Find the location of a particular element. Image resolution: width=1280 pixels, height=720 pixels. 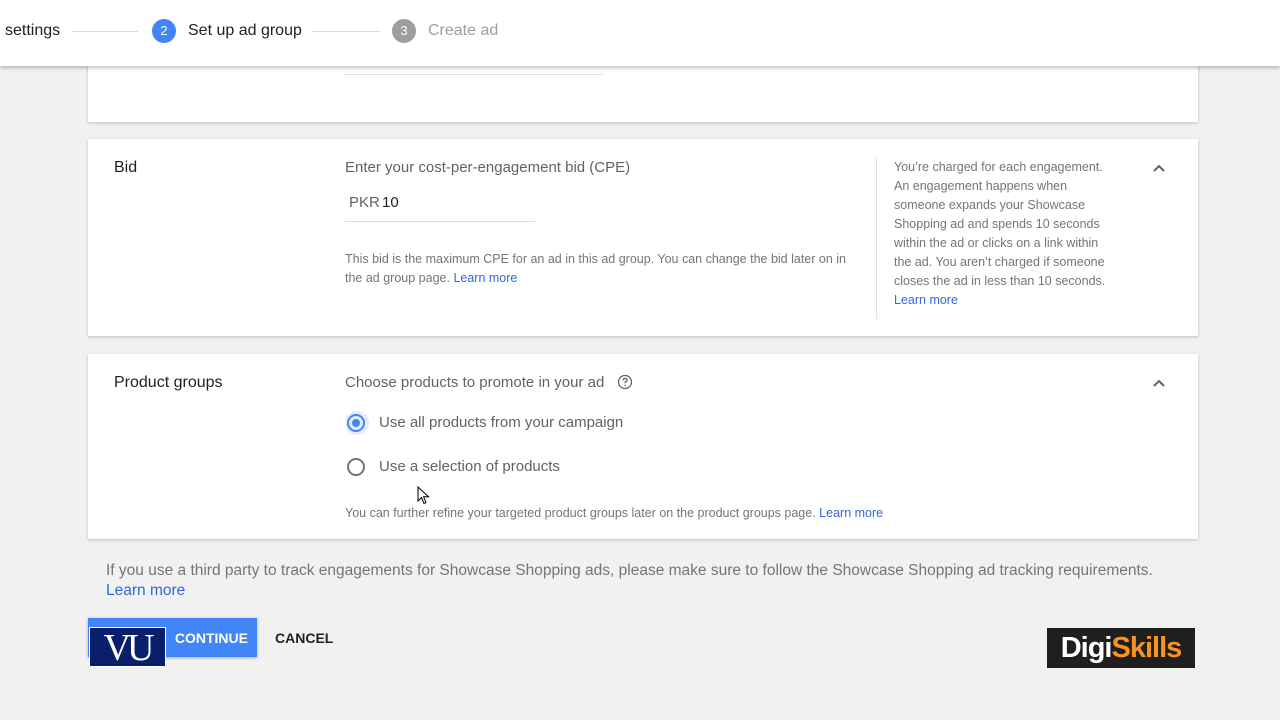

radio-button-unchecked is located at coordinates (356, 467).